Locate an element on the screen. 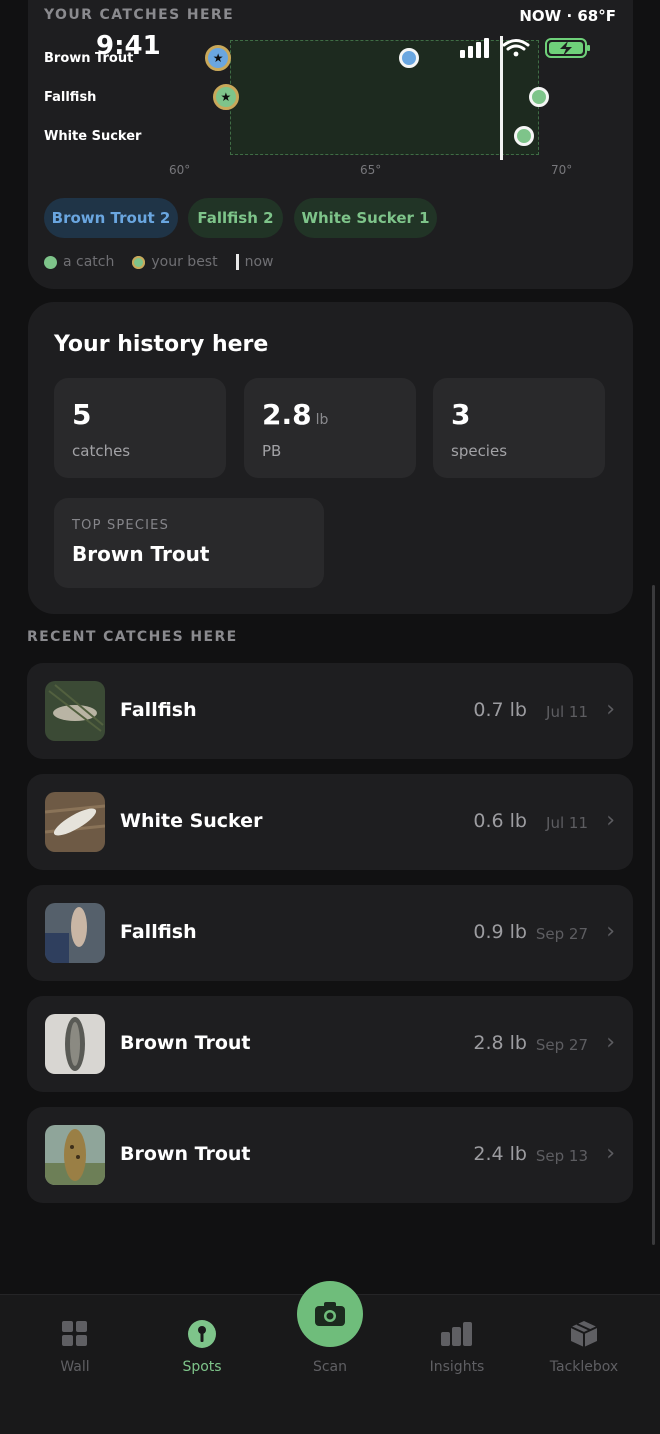 Image resolution: width=660 pixels, height=1434 pixels. status-icons is located at coordinates (530, 50).